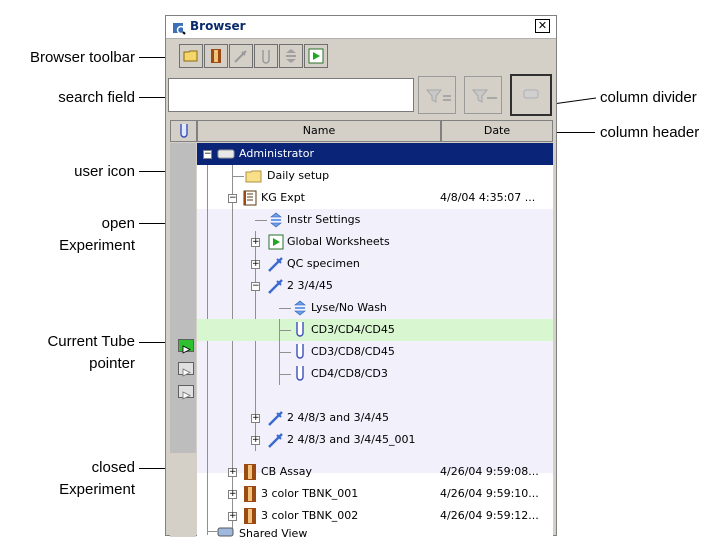 The width and height of the screenshot is (724, 541). I want to click on tree-row-shared-view: Shared View, so click(375, 534).